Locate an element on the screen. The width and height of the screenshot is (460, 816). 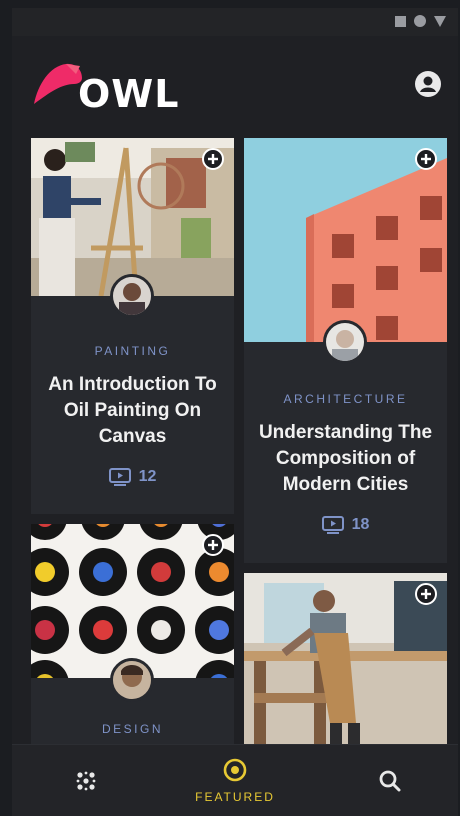
lesson-count-value: 18 is located at coordinates (360, 524).